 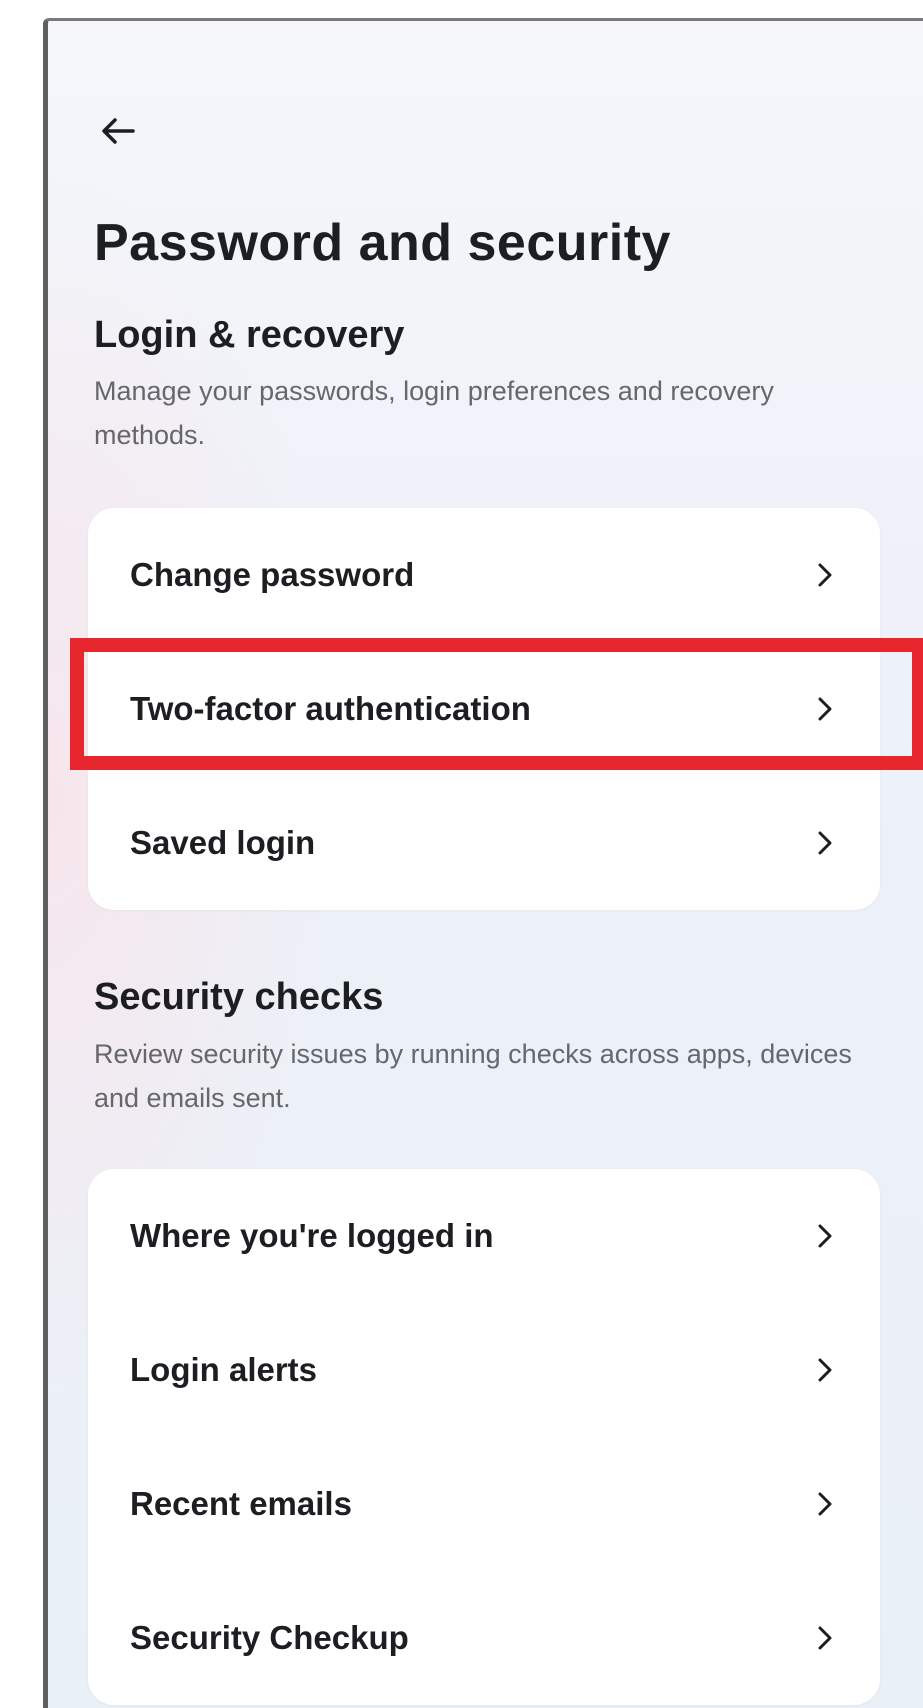 I want to click on change-password-item: Change password, so click(x=484, y=575).